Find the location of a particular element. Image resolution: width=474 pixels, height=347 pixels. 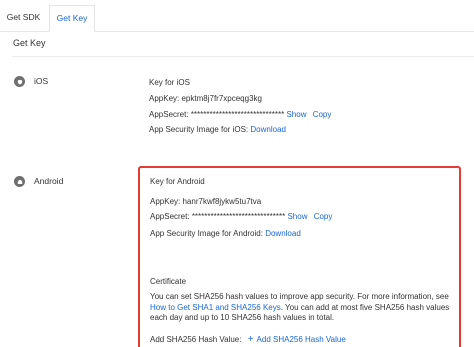

android-appkey-row: AppKey: hanr7kwf8jykw5tu7tva is located at coordinates (205, 201).